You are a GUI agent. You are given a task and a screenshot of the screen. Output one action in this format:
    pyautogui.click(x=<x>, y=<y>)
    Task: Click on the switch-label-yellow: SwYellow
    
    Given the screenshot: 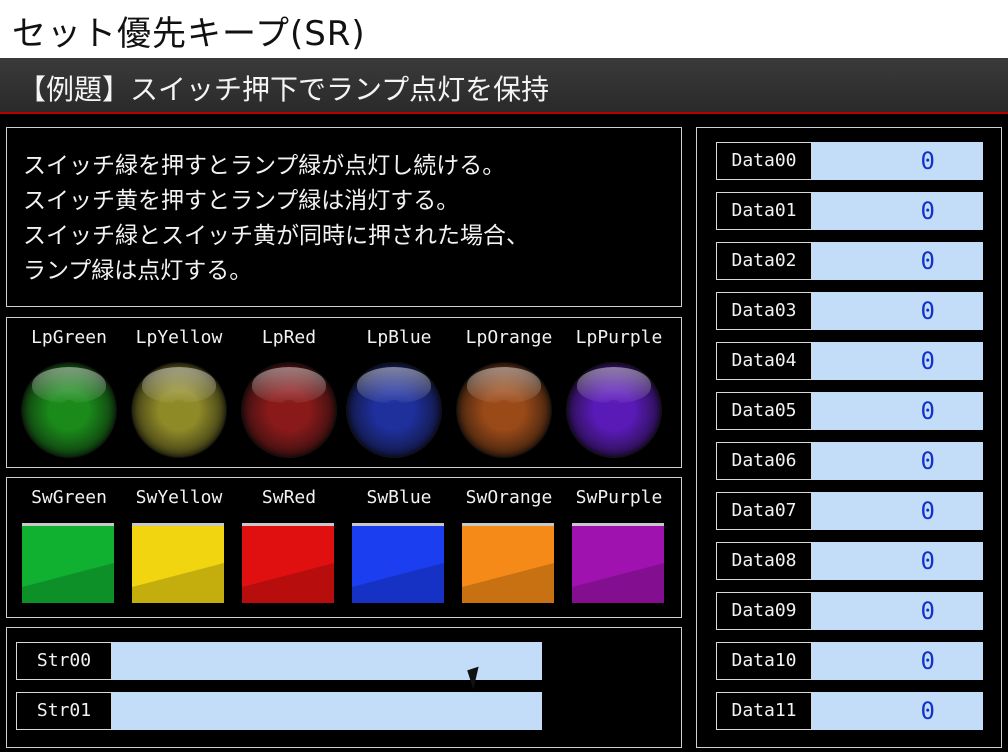 What is the action you would take?
    pyautogui.click(x=179, y=497)
    